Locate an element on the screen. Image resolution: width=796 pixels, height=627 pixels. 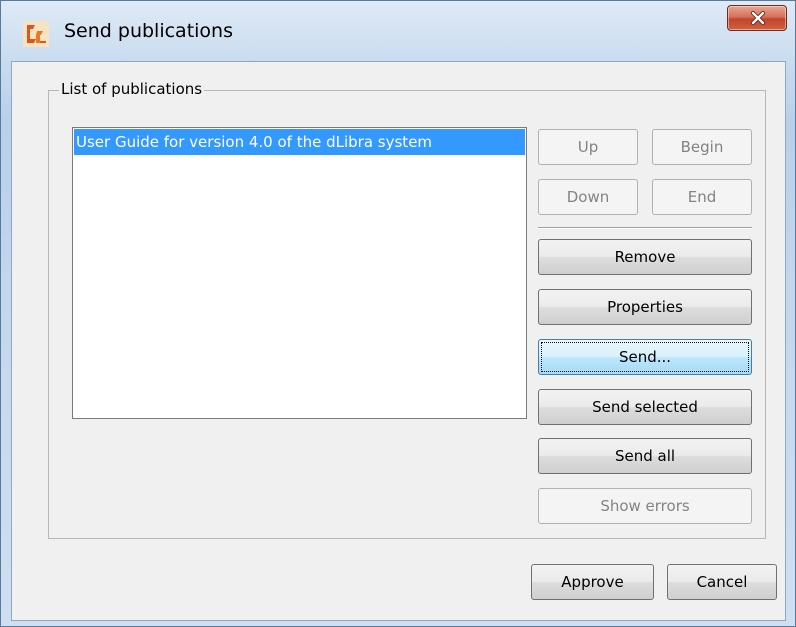
up-button: Up is located at coordinates (588, 147).